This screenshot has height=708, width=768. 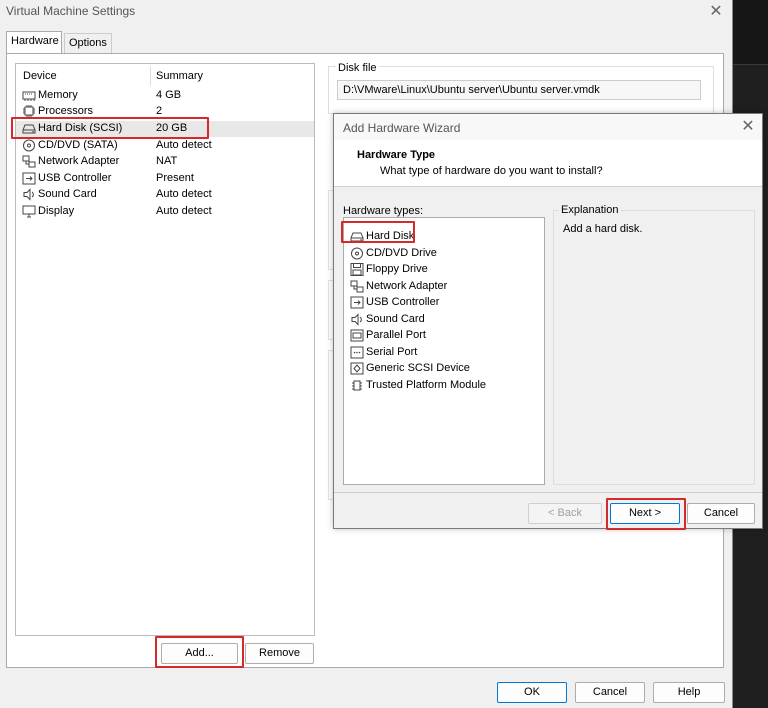 What do you see at coordinates (79, 161) in the screenshot?
I see `device-name: Network Adapter` at bounding box center [79, 161].